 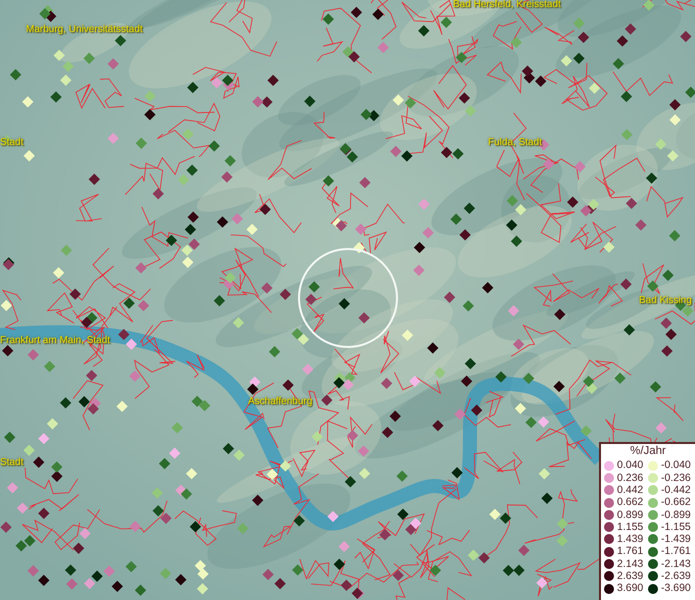 I want to click on legend-value: 0.040, so click(x=630, y=465).